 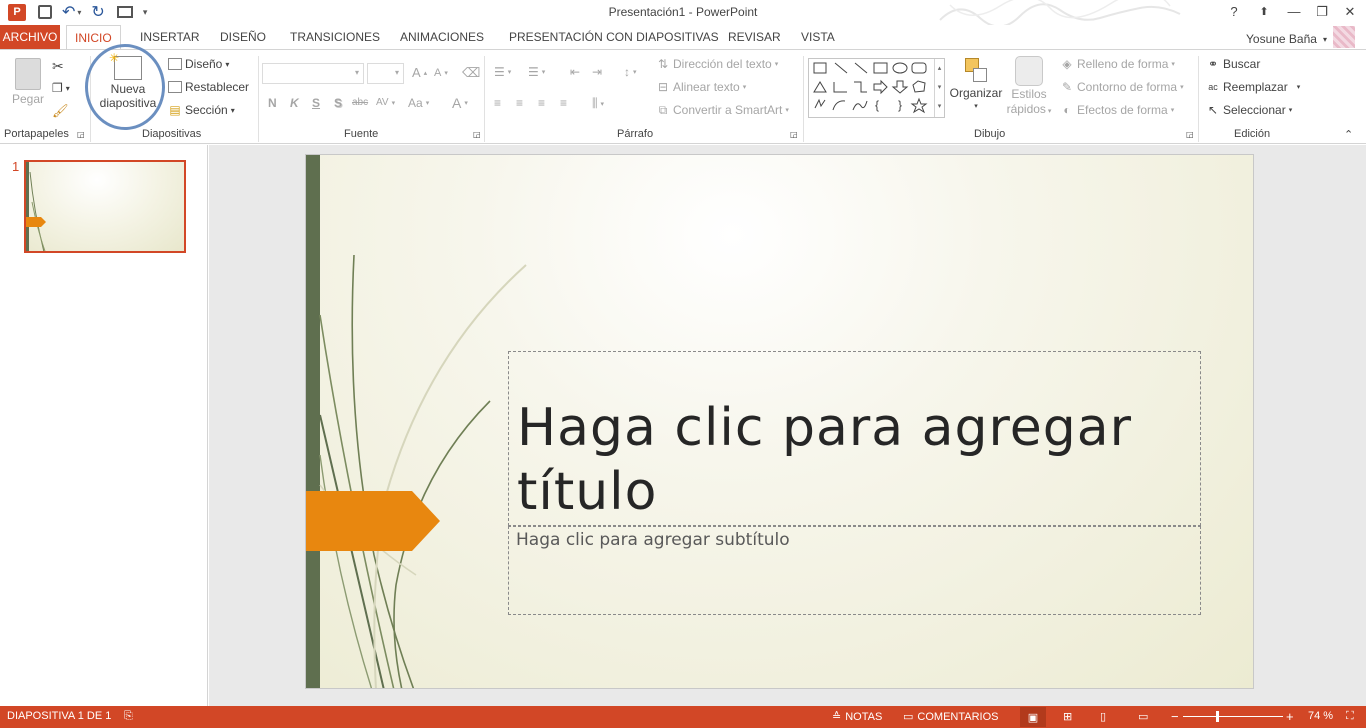 What do you see at coordinates (541, 103) in the screenshot?
I see `align-right-icon: ≡` at bounding box center [541, 103].